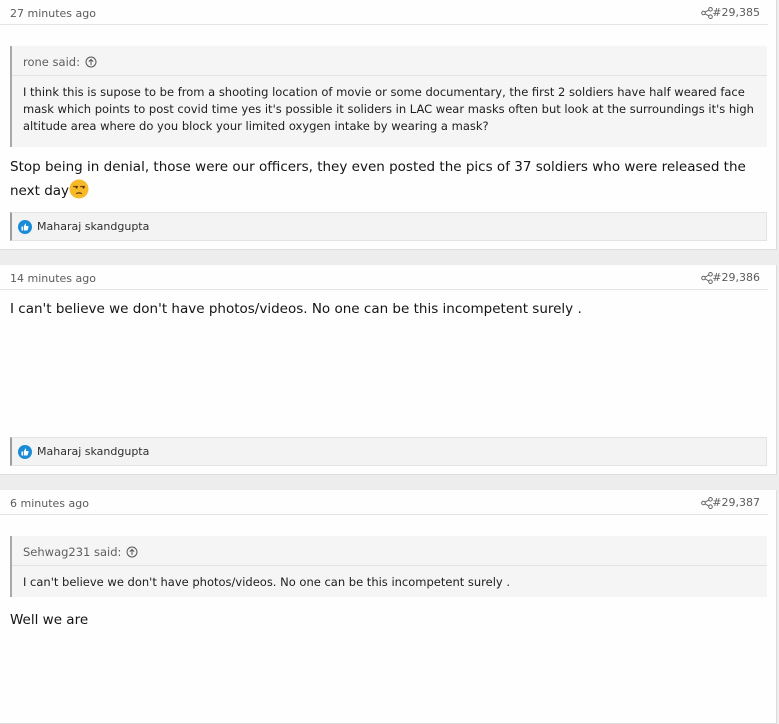 This screenshot has height=724, width=779. Describe the element at coordinates (53, 278) in the screenshot. I see `post-time: 14 minutes ago` at that location.